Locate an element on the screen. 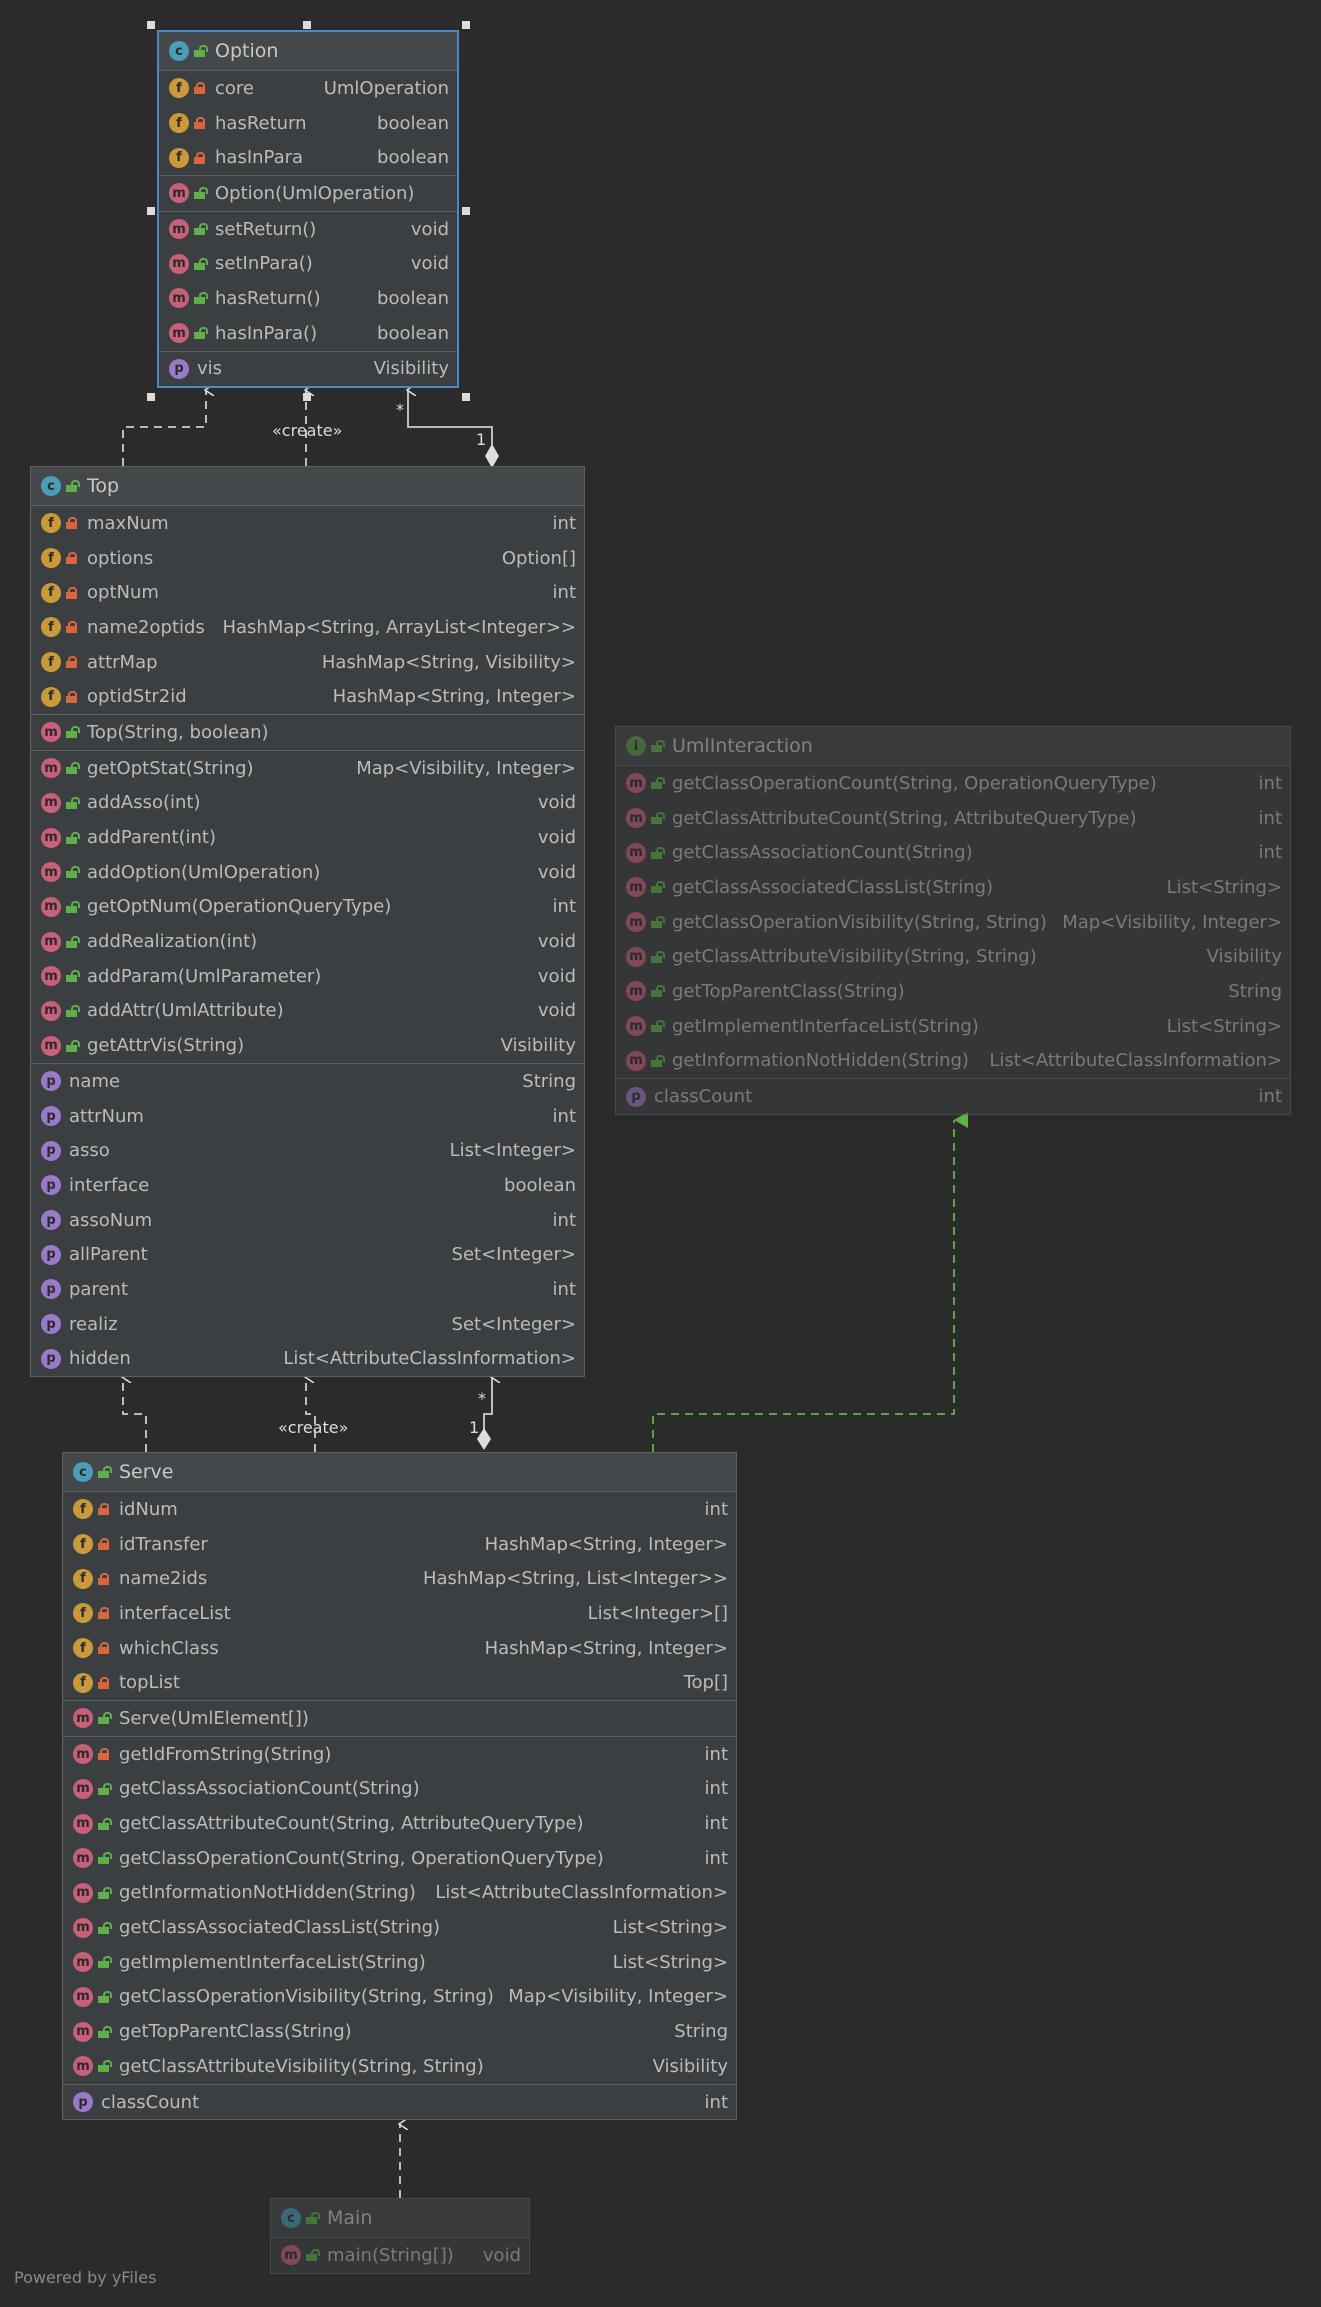 This screenshot has width=1321, height=2307. node-header: i UmlInteraction is located at coordinates (953, 746).